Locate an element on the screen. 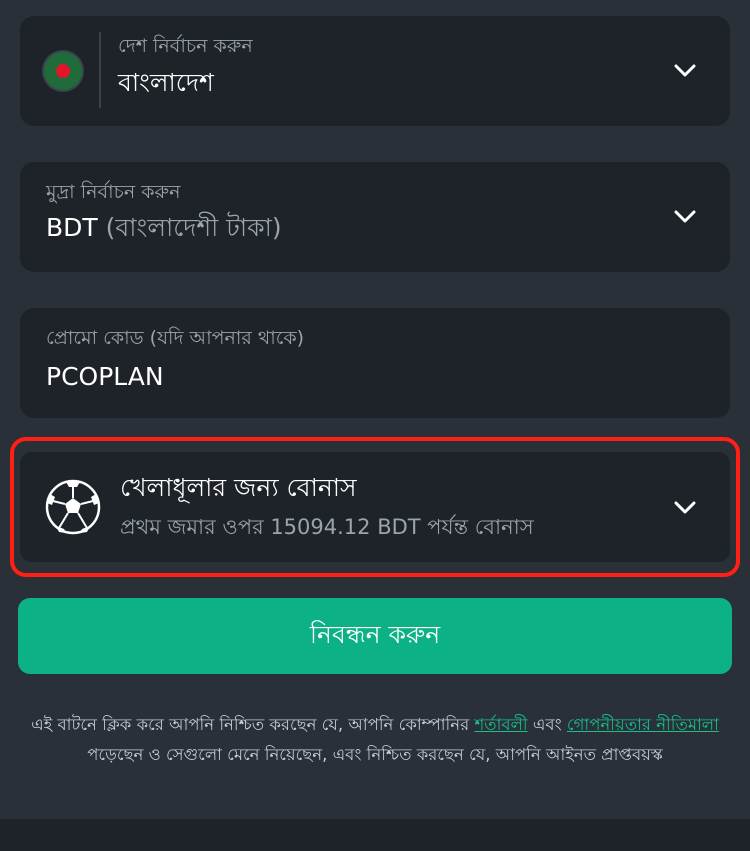  country-value: বাংলাদেশ is located at coordinates (166, 82).